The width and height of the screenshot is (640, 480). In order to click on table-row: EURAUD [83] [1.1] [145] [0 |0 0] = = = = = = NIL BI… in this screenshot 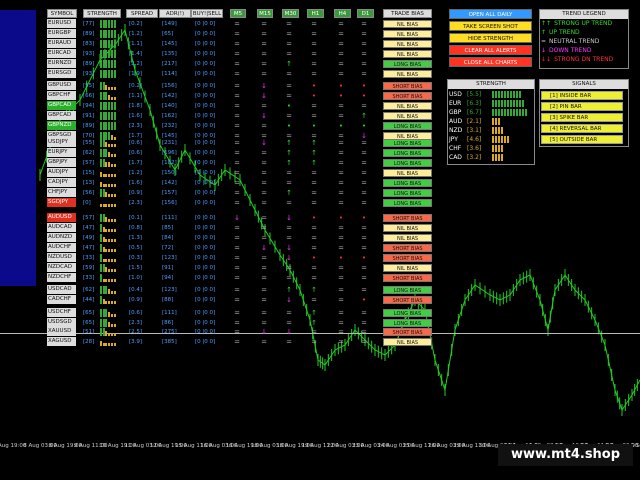, I will do `click(220, 44)`.